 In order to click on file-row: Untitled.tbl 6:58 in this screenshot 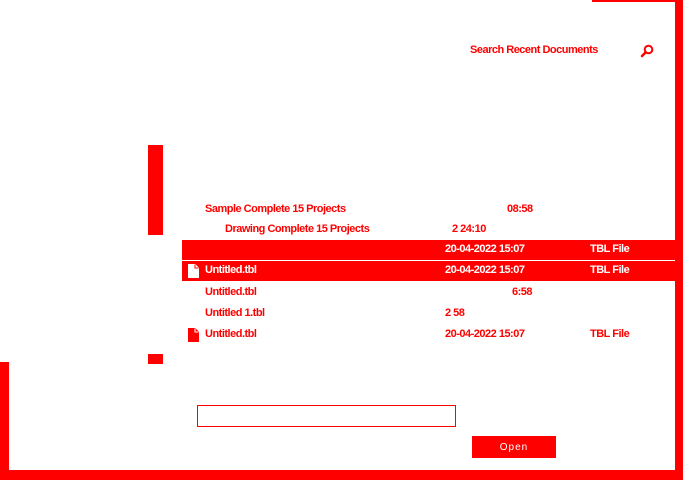, I will do `click(428, 293)`.